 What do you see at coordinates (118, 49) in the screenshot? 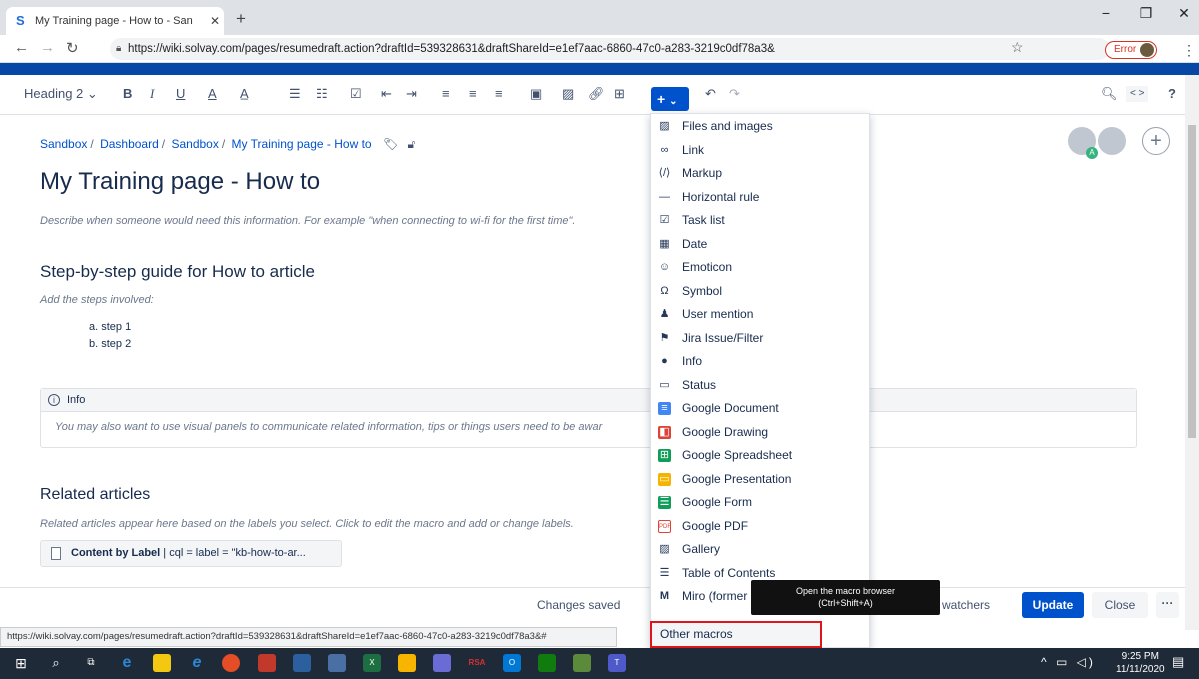
I see `lock-icon: 🔒︎` at bounding box center [118, 49].